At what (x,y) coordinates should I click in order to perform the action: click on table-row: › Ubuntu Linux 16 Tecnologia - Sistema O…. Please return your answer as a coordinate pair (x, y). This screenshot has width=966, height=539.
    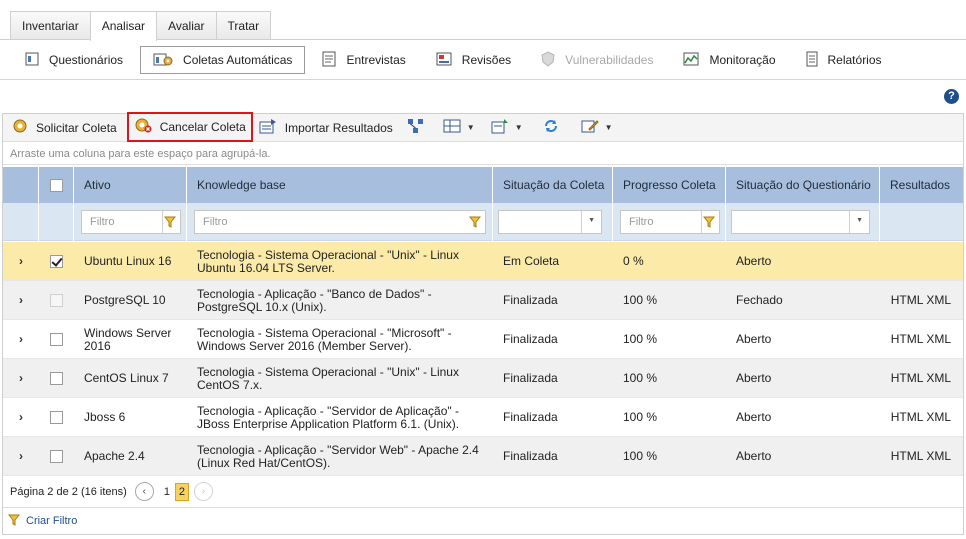
    Looking at the image, I should click on (483, 261).